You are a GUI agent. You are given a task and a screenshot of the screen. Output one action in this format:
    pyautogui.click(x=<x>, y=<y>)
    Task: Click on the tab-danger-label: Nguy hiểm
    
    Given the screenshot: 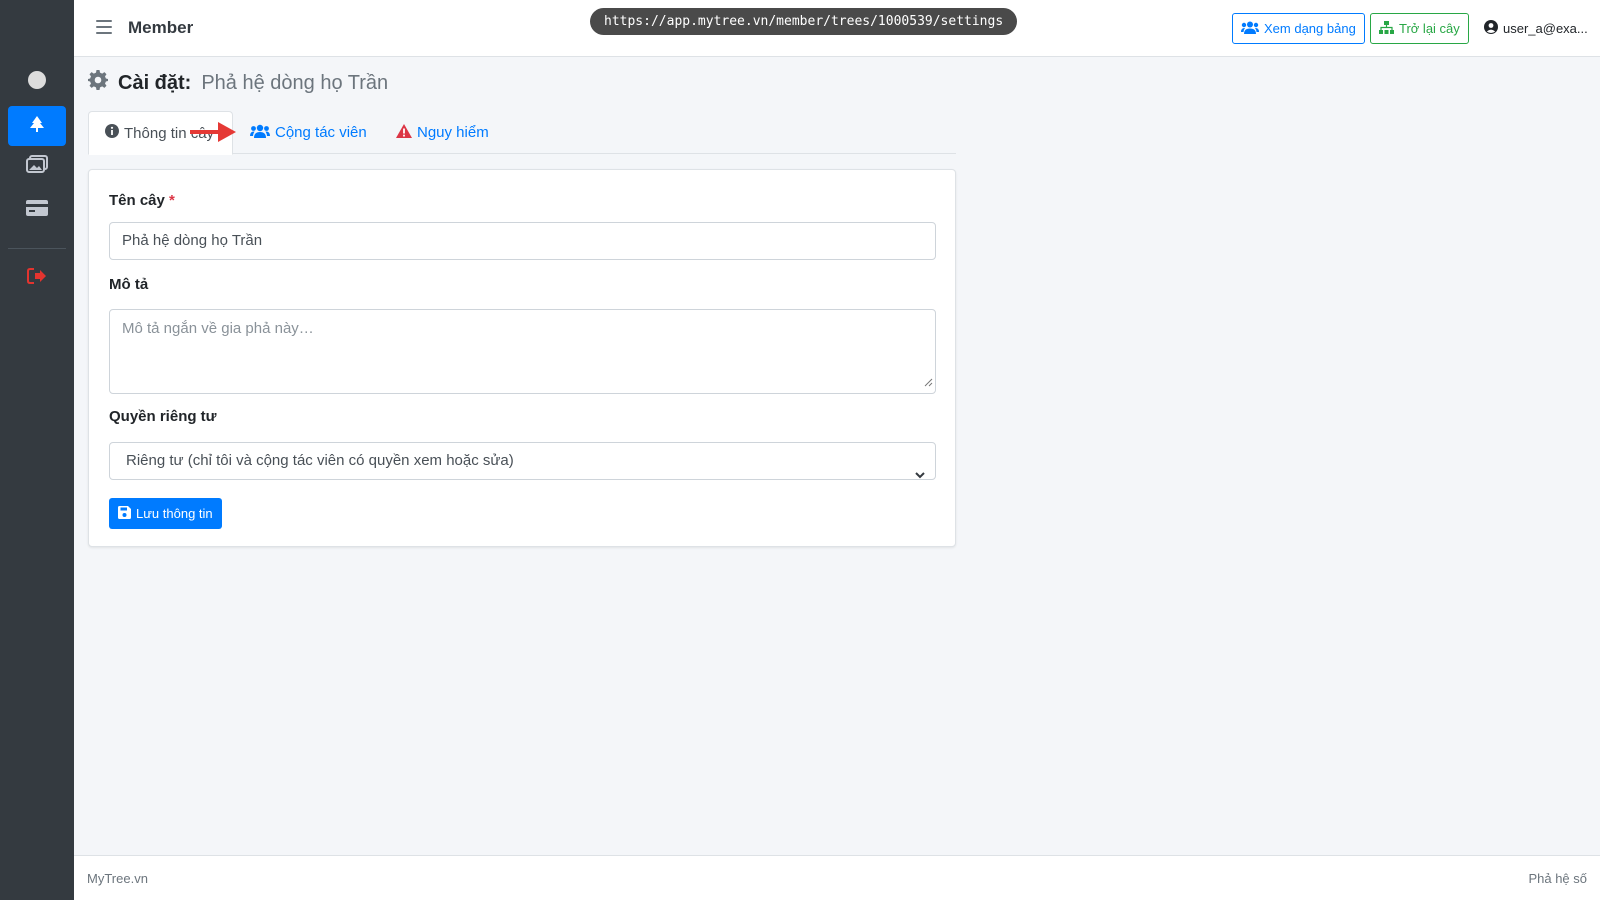 What is the action you would take?
    pyautogui.click(x=453, y=132)
    